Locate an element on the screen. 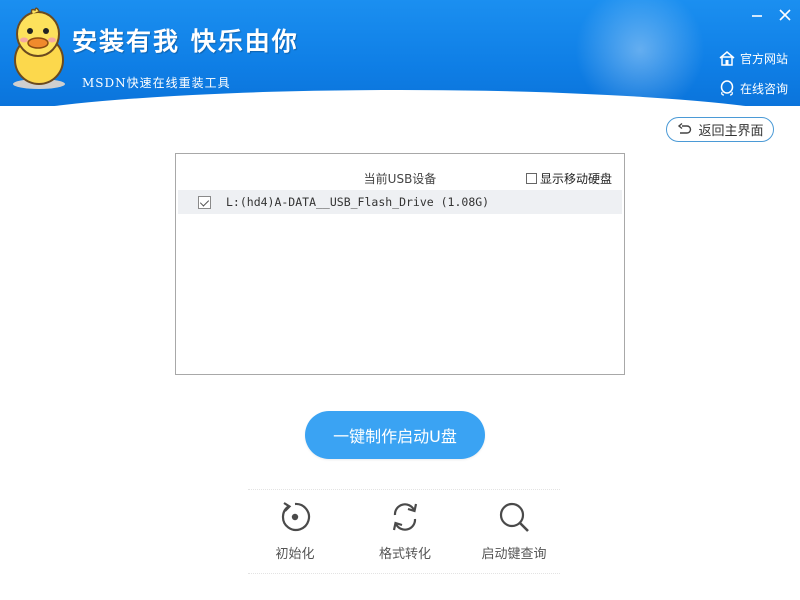 This screenshot has height=600, width=800. show-mobile-disk-box is located at coordinates (531, 178).